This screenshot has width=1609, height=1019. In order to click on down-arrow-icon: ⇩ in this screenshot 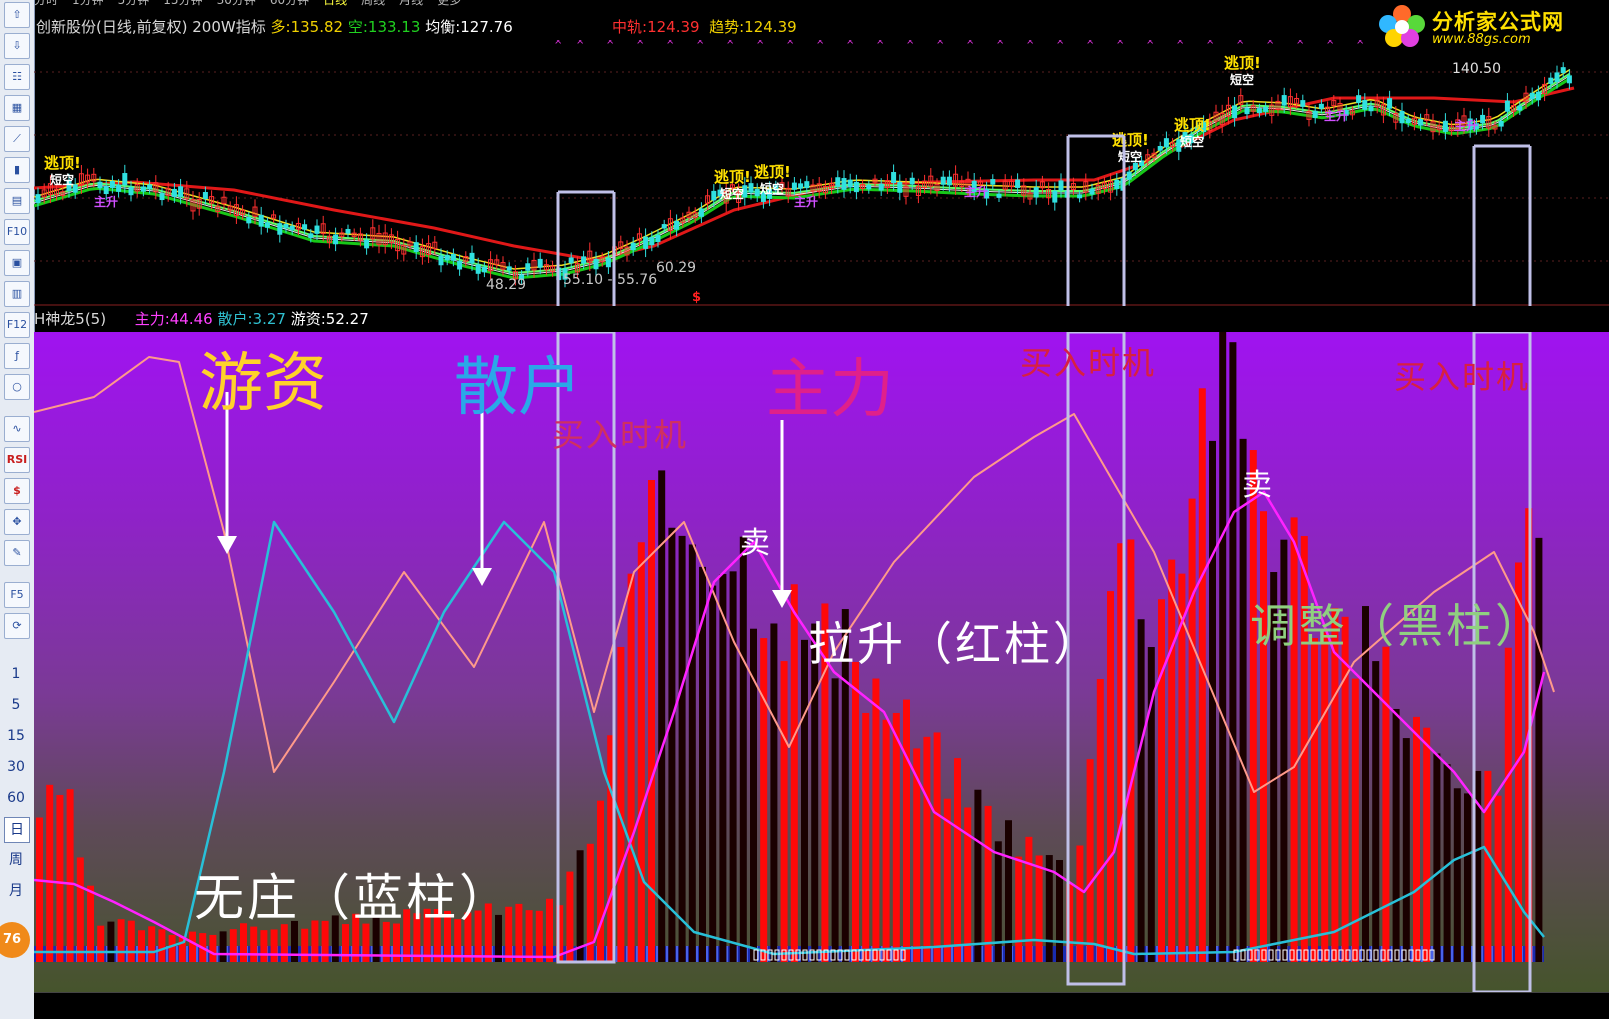, I will do `click(17, 46)`.